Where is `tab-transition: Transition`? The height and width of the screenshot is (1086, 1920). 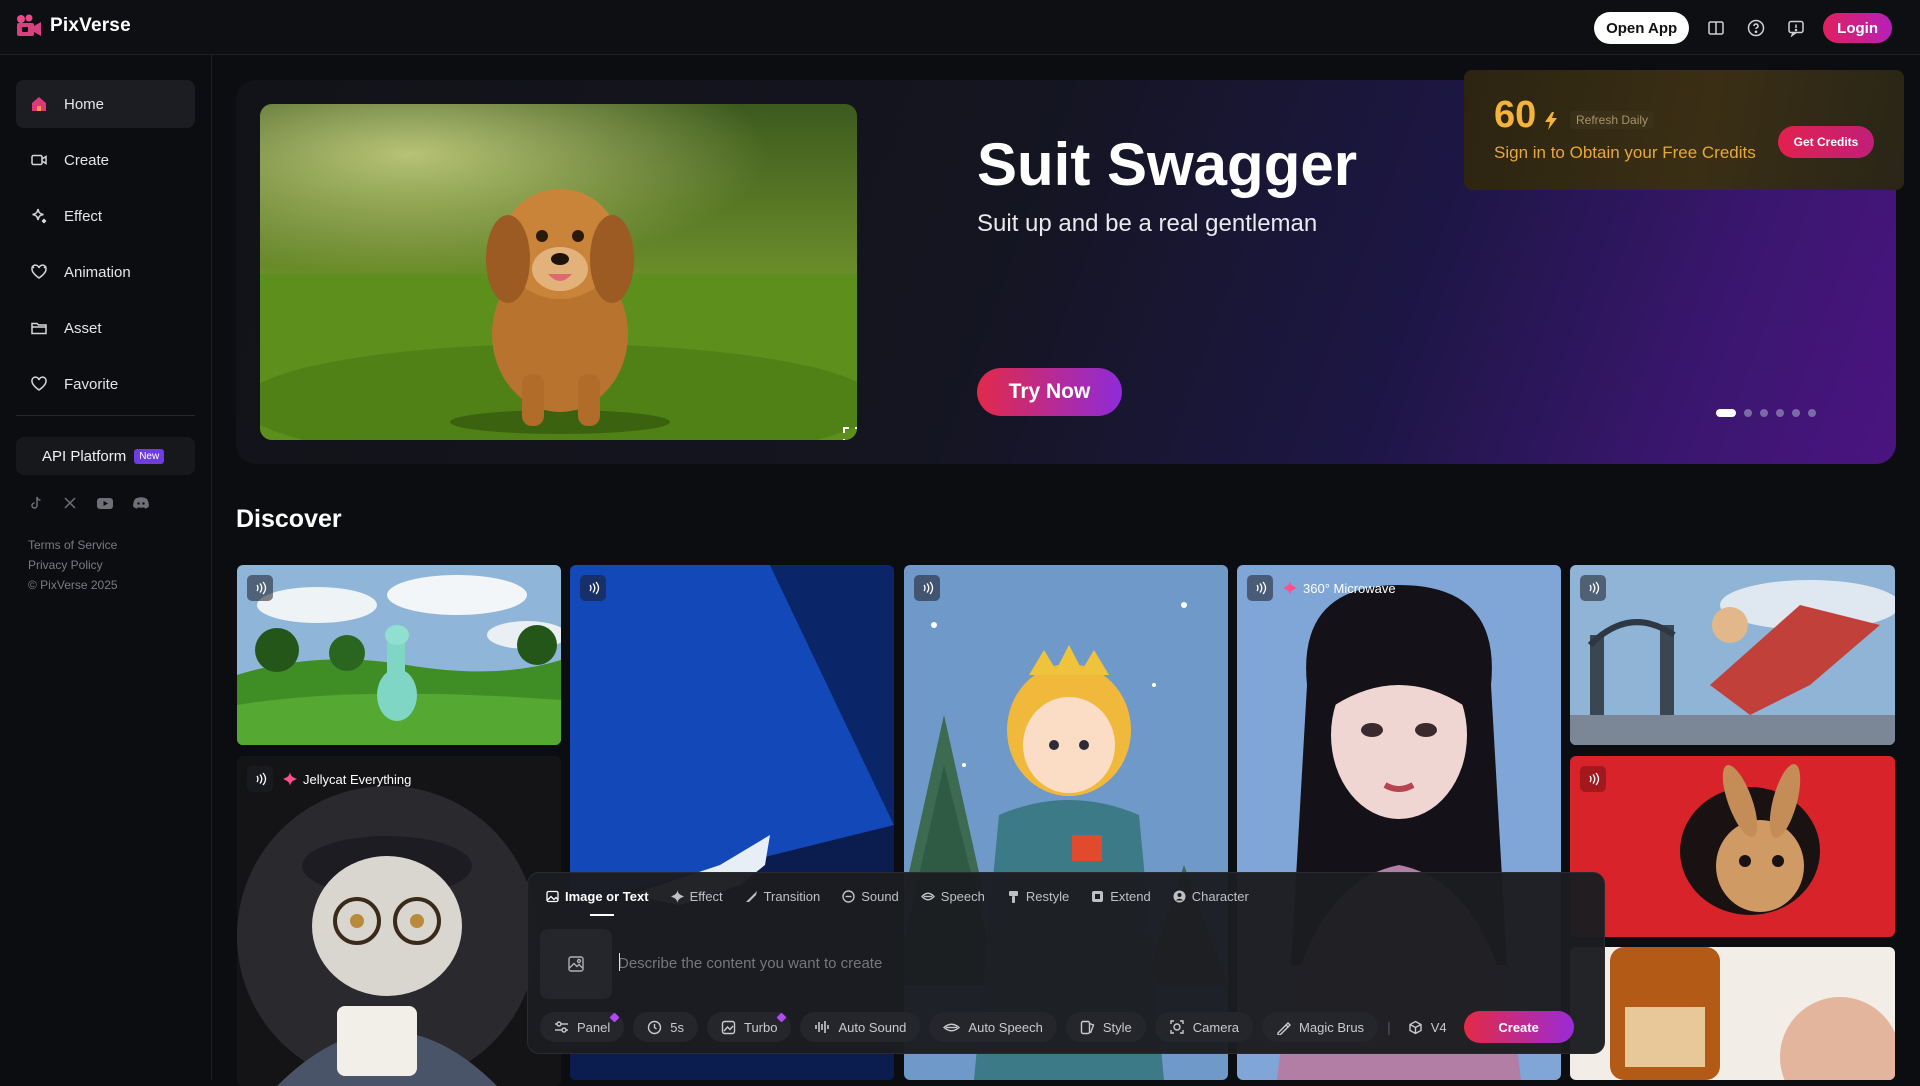 tab-transition: Transition is located at coordinates (783, 896).